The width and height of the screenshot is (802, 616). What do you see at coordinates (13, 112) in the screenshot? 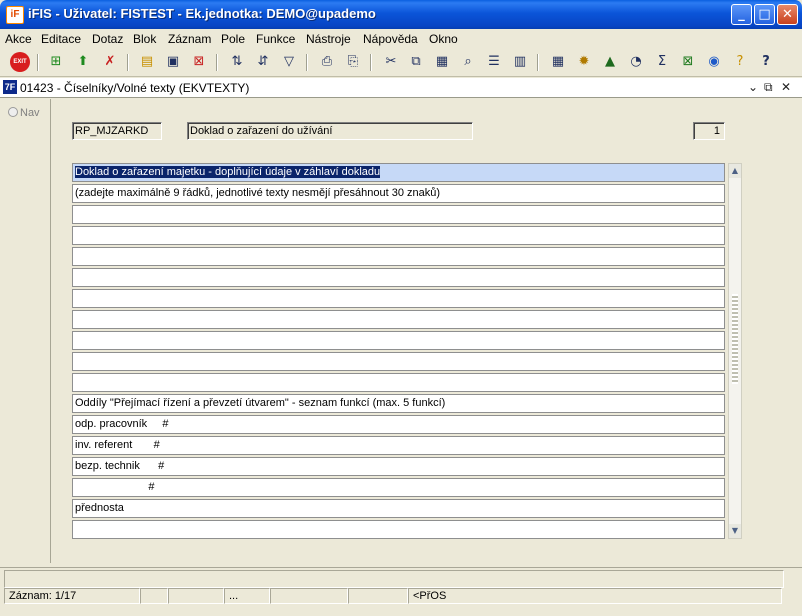
I see `radio-icon` at bounding box center [13, 112].